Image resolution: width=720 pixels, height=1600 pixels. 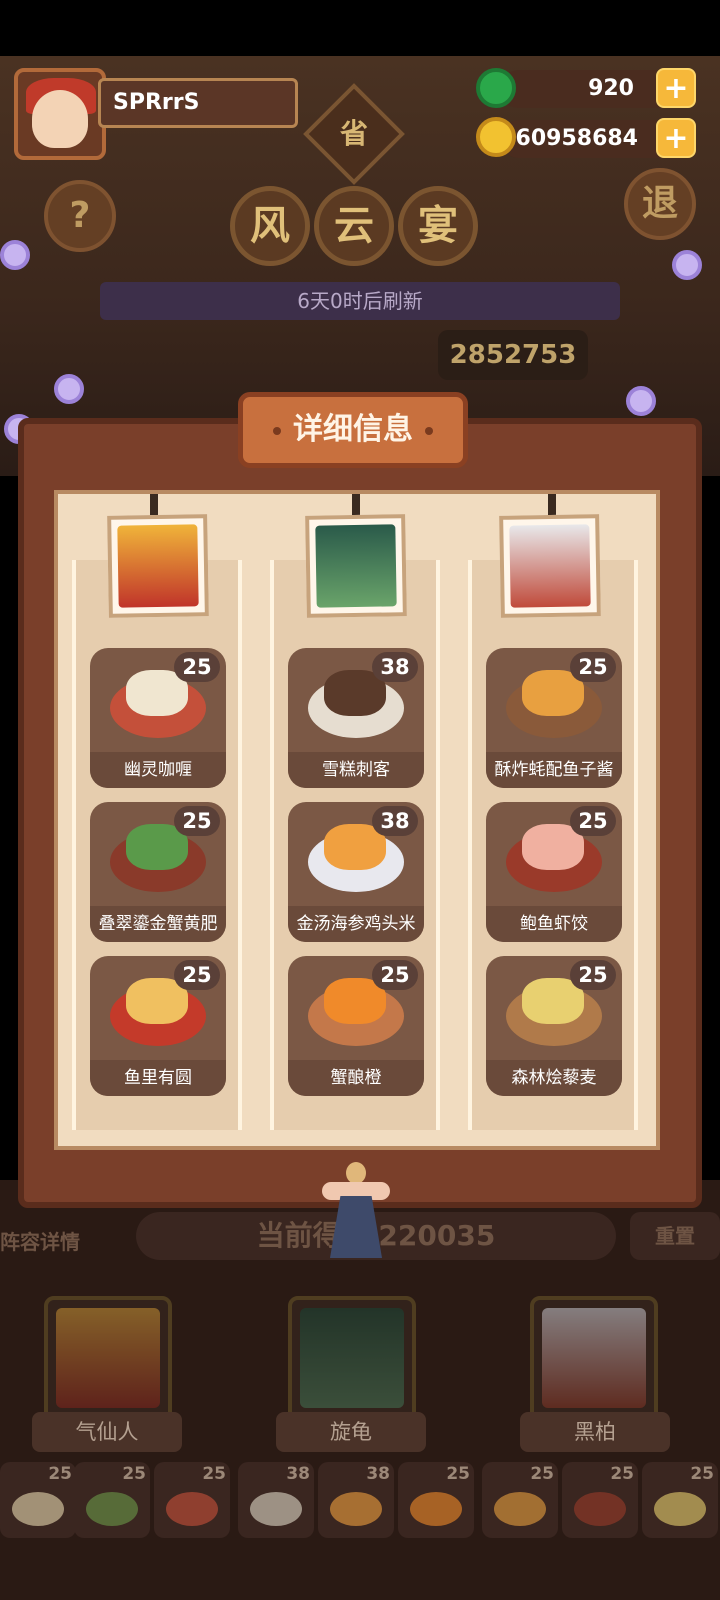 I want to click on help-button: ?, so click(x=80, y=216).